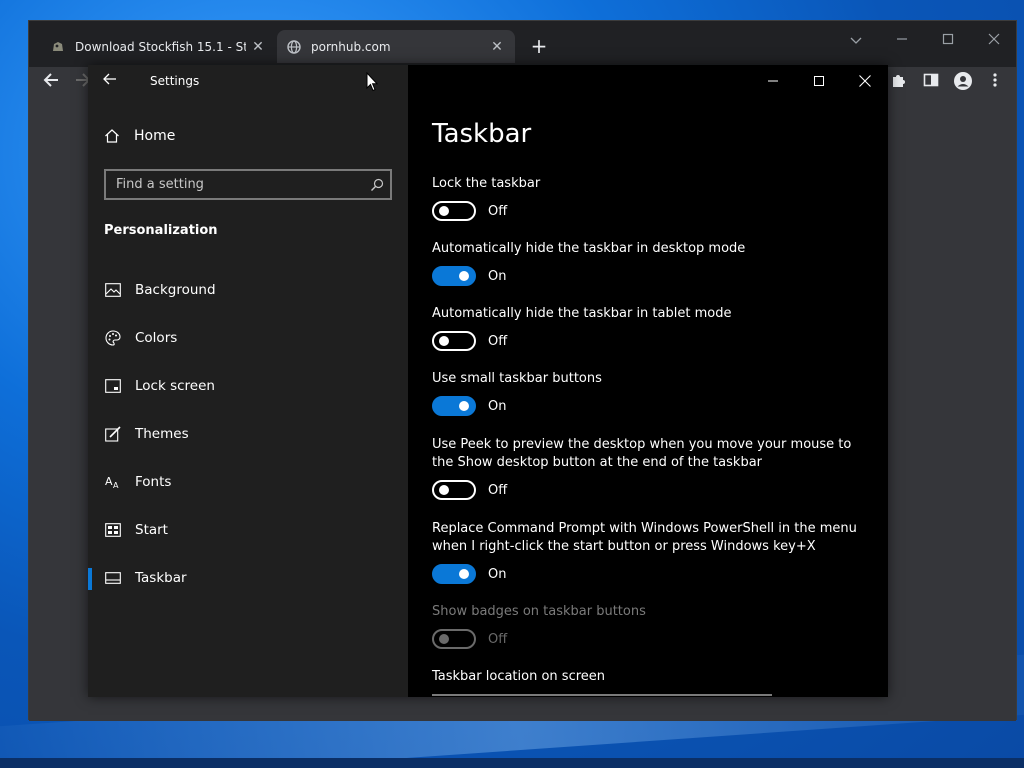 The width and height of the screenshot is (1024, 768). What do you see at coordinates (602, 695) in the screenshot?
I see `location-dropdown` at bounding box center [602, 695].